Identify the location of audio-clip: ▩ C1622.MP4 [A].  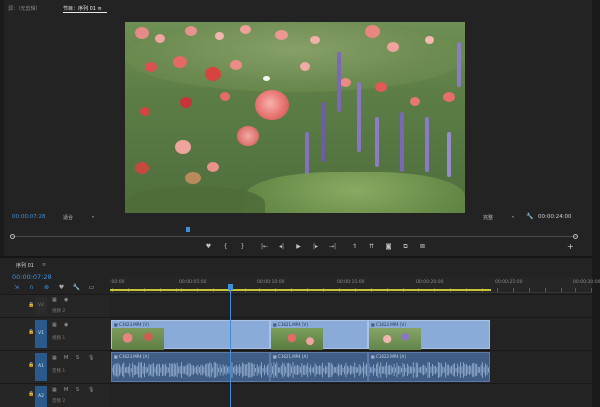
(429, 367).